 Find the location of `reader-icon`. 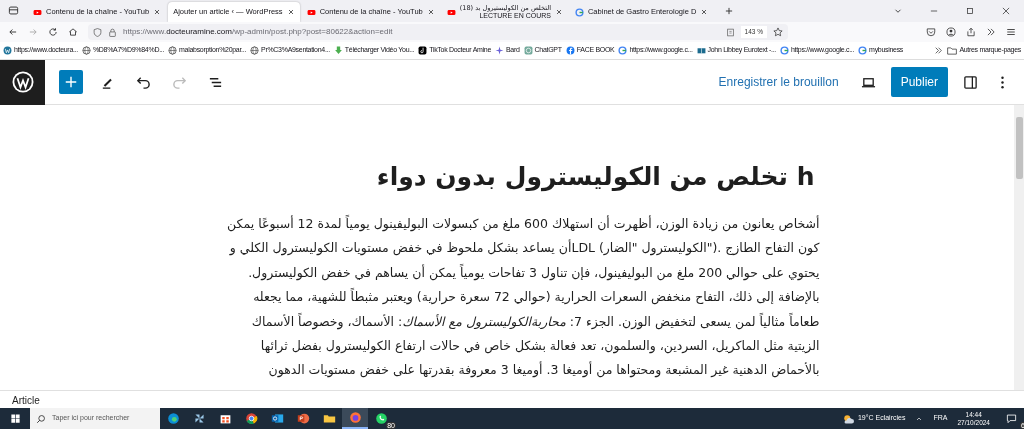

reader-icon is located at coordinates (730, 32).